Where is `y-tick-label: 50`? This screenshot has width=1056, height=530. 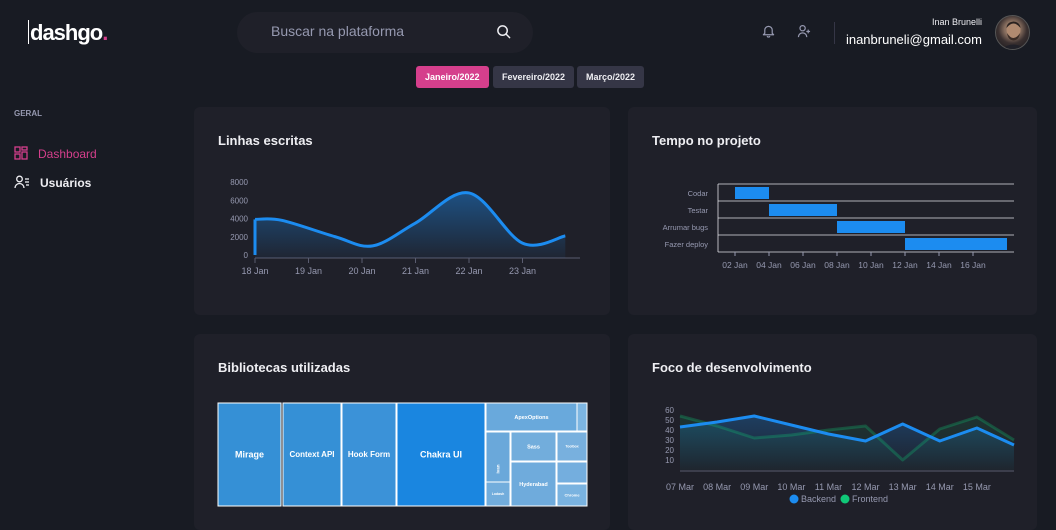
y-tick-label: 50 is located at coordinates (669, 420).